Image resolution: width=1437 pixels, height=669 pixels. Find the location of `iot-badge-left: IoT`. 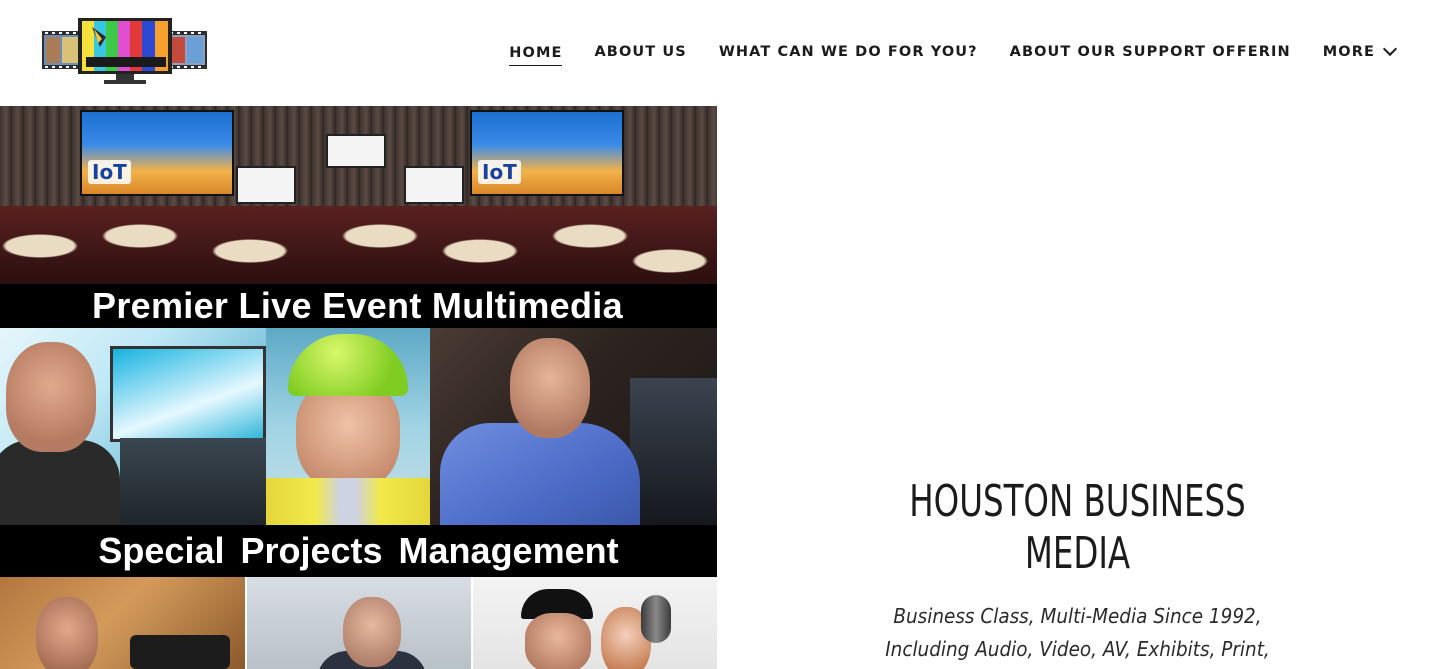

iot-badge-left: IoT is located at coordinates (109, 172).